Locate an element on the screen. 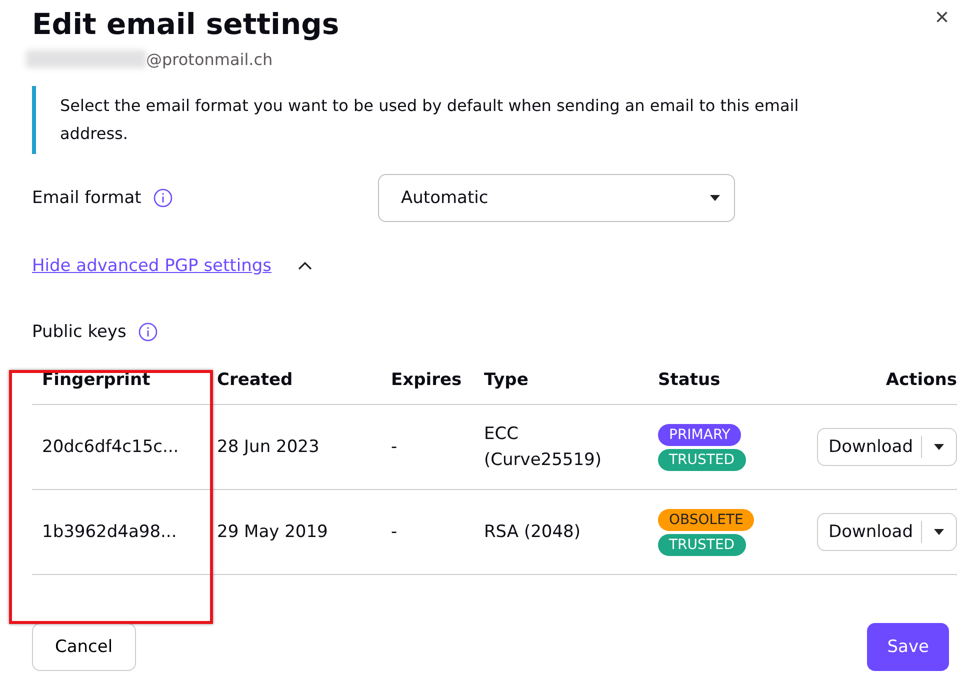 This screenshot has height=696, width=957. advanced-settings-link: Hide advanced PGP settings is located at coordinates (152, 266).